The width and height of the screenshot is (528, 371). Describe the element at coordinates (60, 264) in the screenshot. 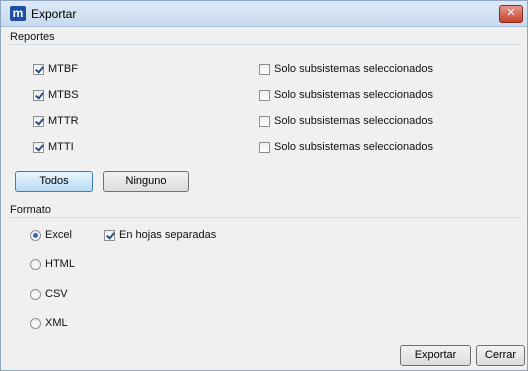

I see `format-label: HTML` at that location.